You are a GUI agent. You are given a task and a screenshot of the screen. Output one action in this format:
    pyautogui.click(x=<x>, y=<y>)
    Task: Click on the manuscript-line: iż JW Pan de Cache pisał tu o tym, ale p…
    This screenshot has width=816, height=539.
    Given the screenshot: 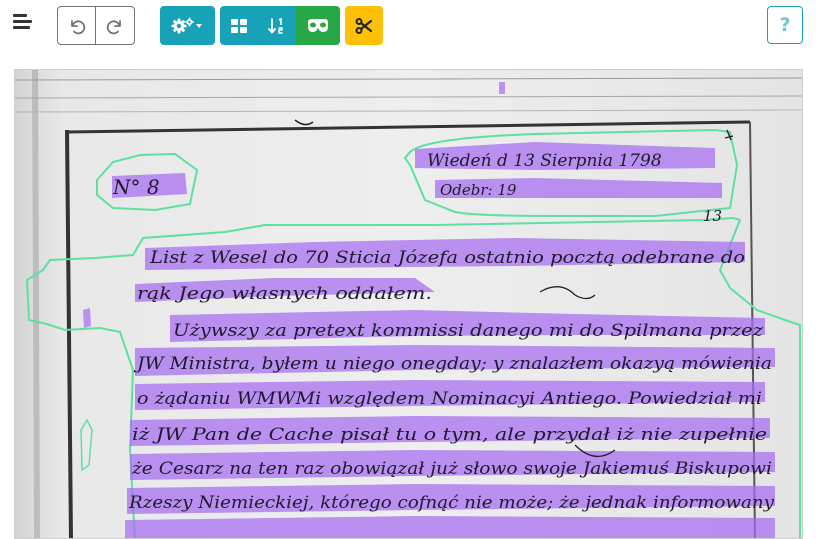 What is the action you would take?
    pyautogui.click(x=449, y=435)
    